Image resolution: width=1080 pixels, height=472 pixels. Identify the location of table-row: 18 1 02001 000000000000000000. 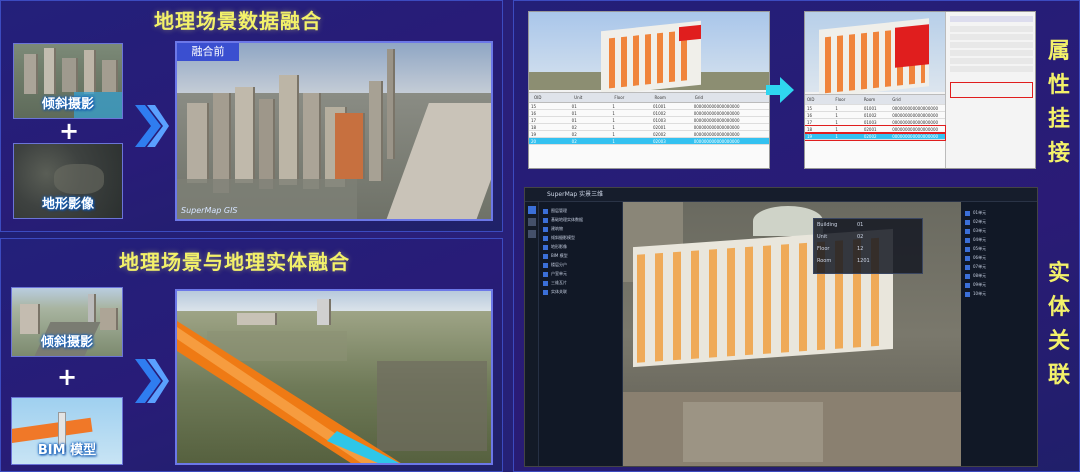
(875, 129).